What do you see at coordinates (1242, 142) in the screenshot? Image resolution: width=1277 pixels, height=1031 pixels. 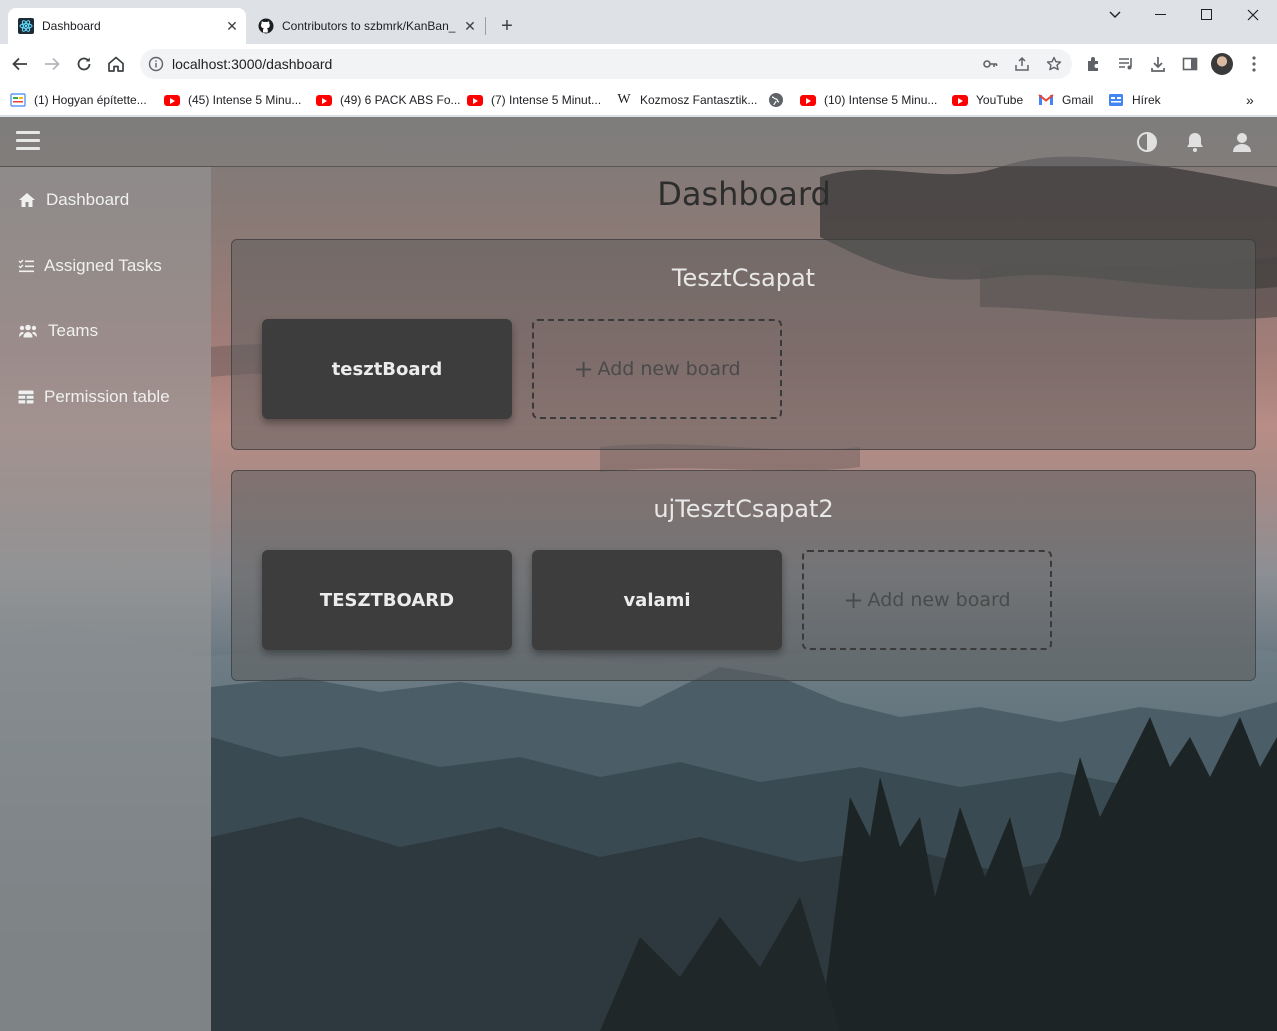 I see `user-icon` at bounding box center [1242, 142].